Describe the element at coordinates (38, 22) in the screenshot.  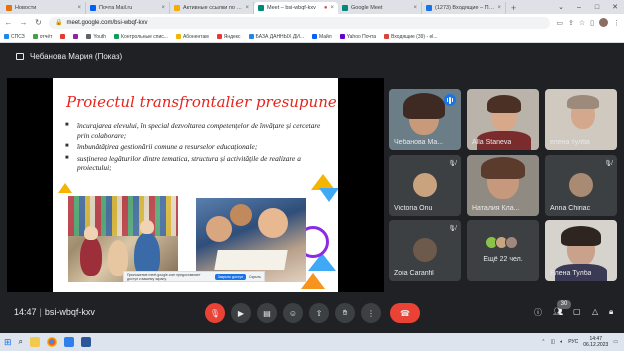
I see `reload-icon: ↻` at that location.